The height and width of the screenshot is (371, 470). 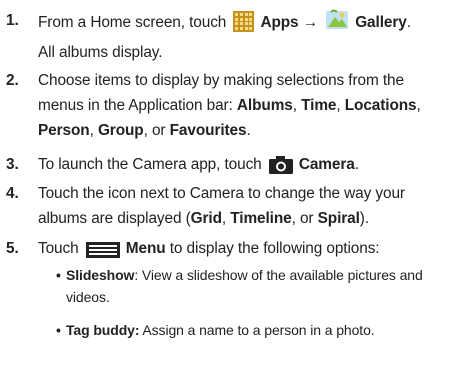 What do you see at coordinates (257, 330) in the screenshot?
I see `bullet-text-part: Assign a name to a person in a photo.` at bounding box center [257, 330].